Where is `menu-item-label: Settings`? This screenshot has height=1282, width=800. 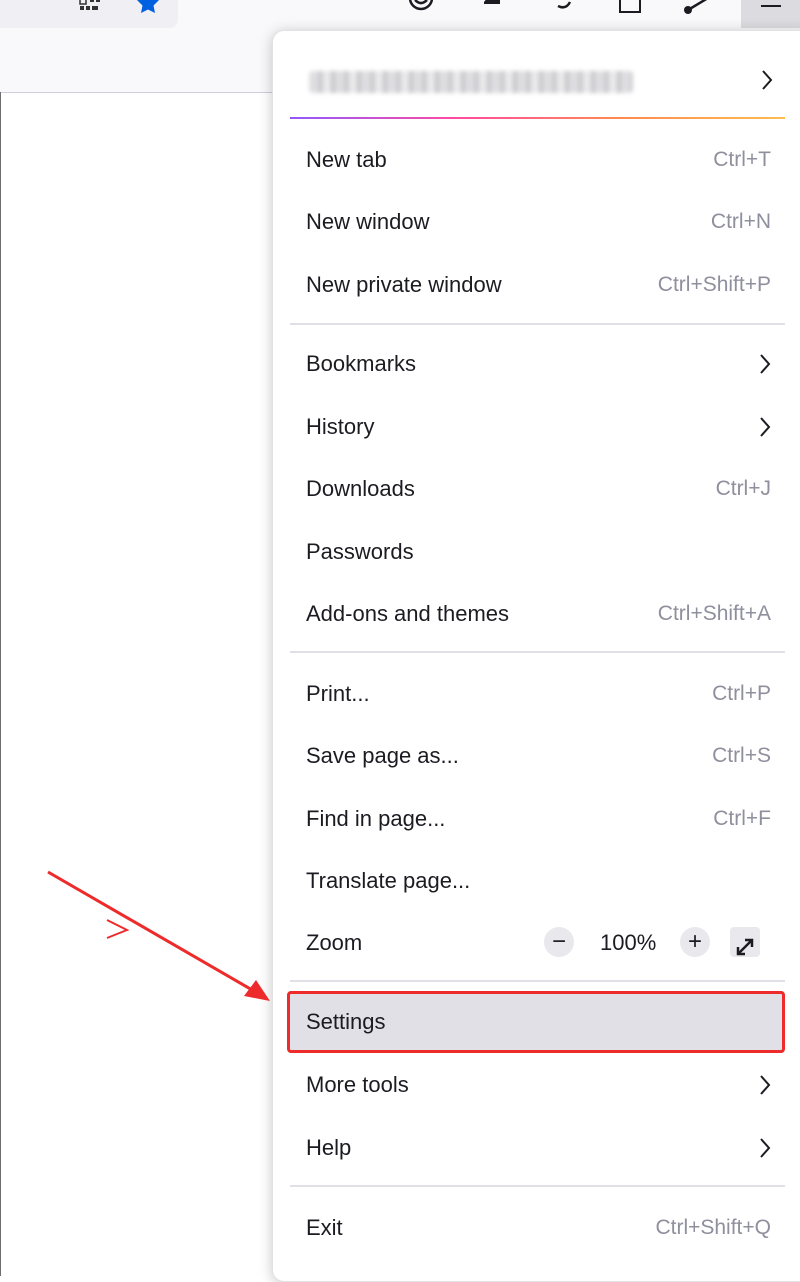 menu-item-label: Settings is located at coordinates (346, 1021).